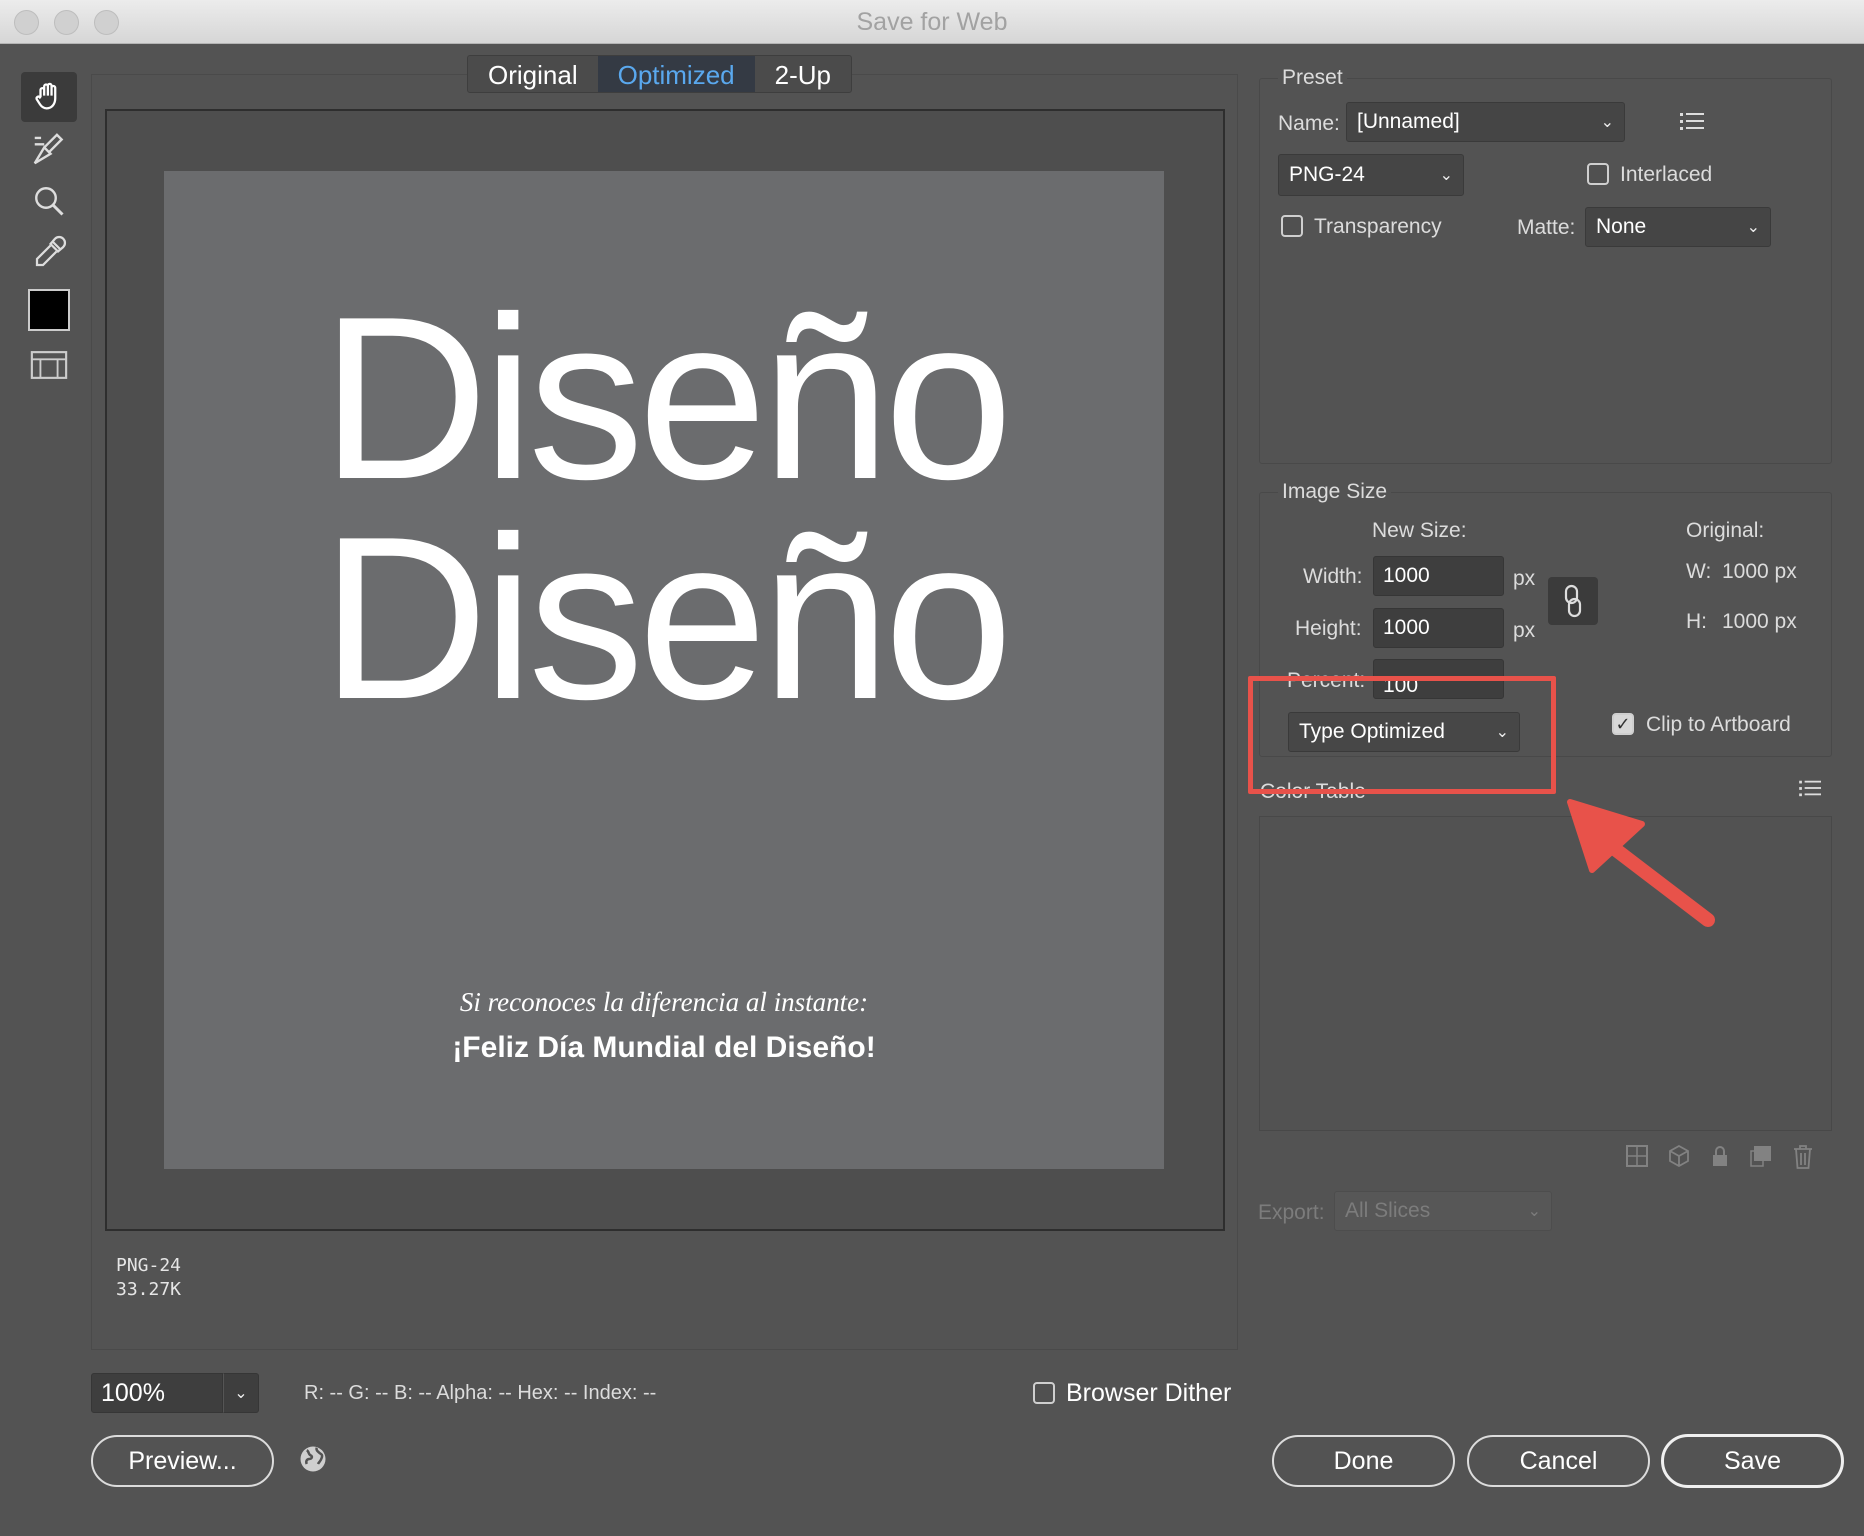 This screenshot has width=1864, height=1536. I want to click on clip-to-artboard-label: Clip to Artboard, so click(1718, 724).